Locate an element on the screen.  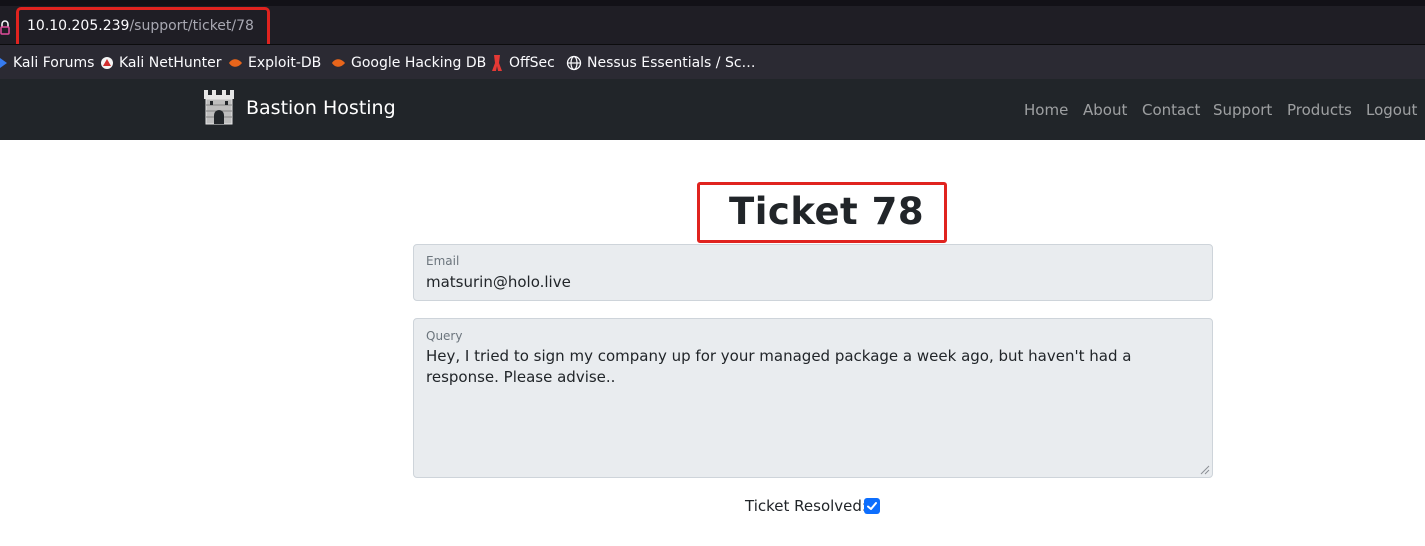
ticket-resolved-label: Ticket Resolved: is located at coordinates (806, 506).